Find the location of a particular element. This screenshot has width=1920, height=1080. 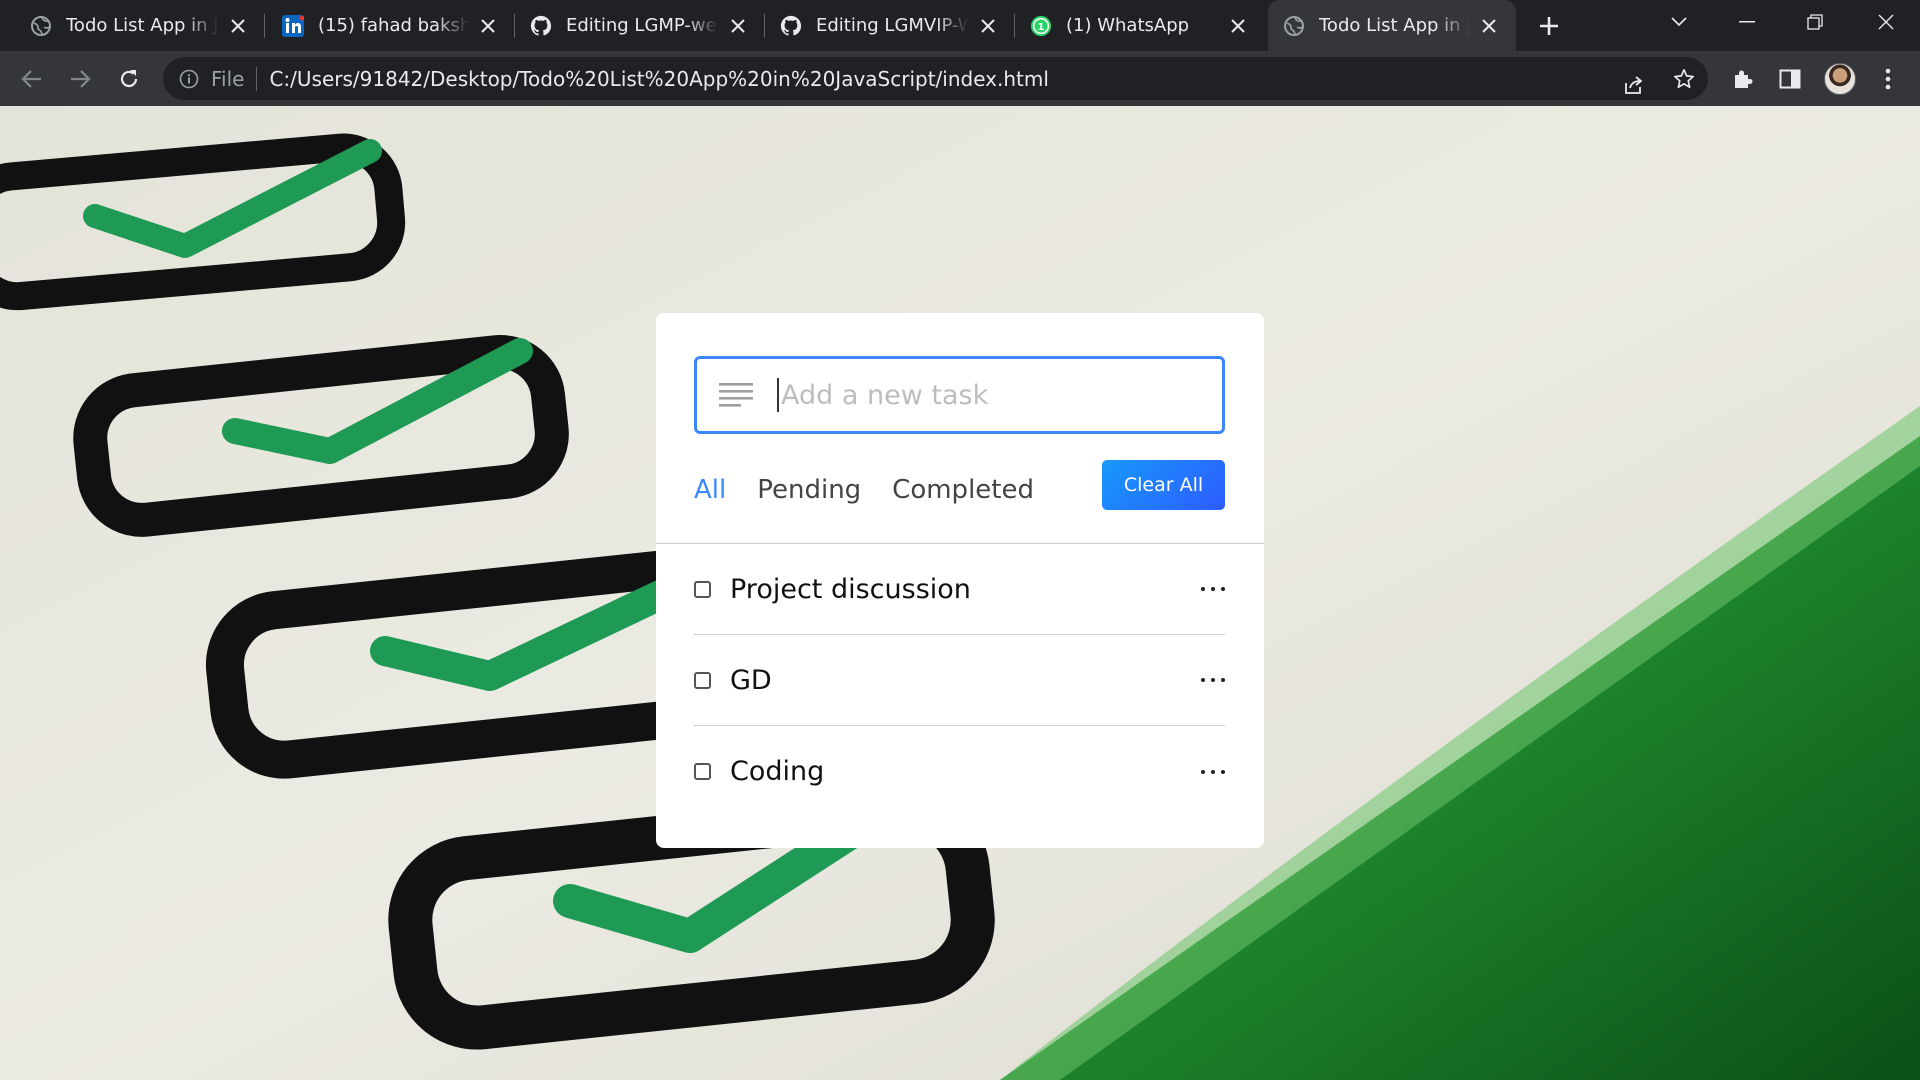

forward-arrow-icon is located at coordinates (80, 79).